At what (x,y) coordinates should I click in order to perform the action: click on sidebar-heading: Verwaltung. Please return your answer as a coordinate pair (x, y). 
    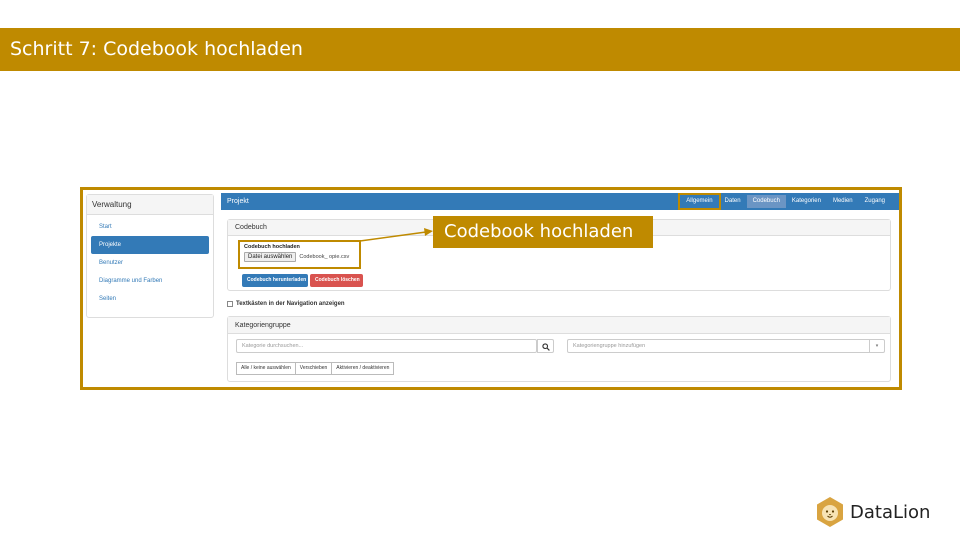
    Looking at the image, I should click on (150, 205).